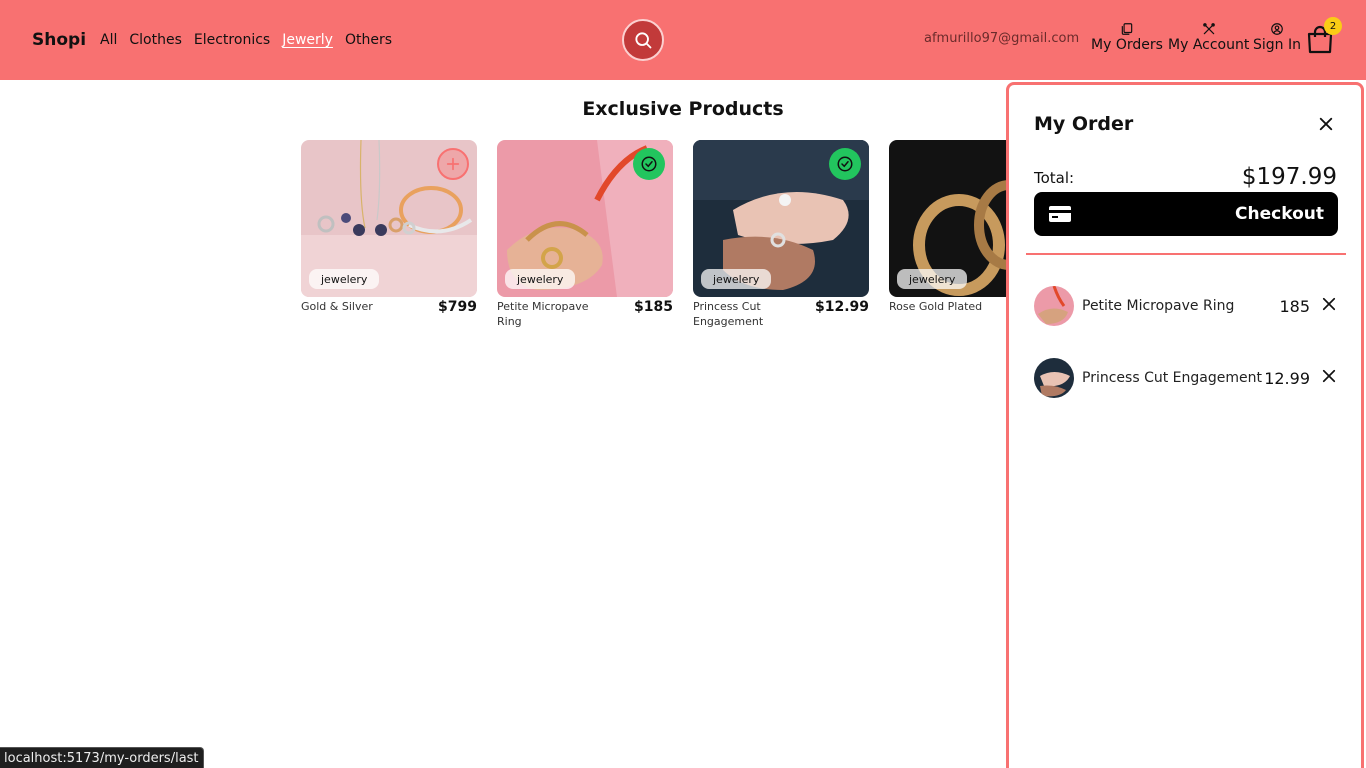 This screenshot has height=768, width=1366. Describe the element at coordinates (1054, 178) in the screenshot. I see `total-label: Total:` at that location.